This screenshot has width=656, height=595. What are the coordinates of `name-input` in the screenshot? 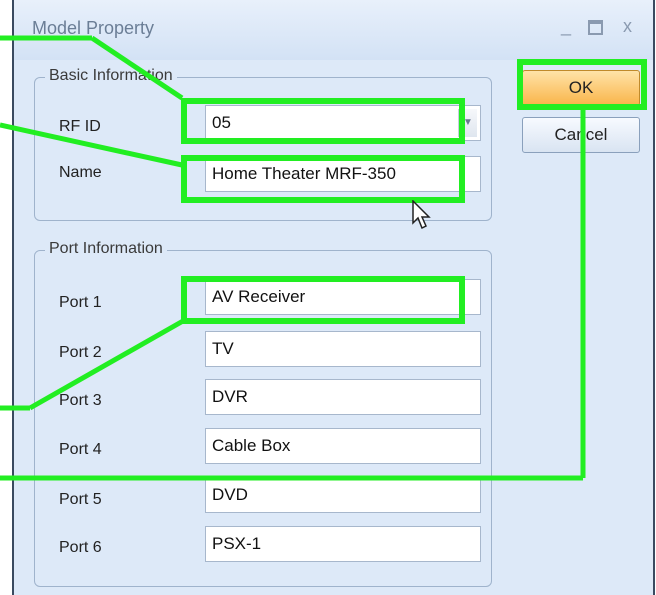 It's located at (343, 174).